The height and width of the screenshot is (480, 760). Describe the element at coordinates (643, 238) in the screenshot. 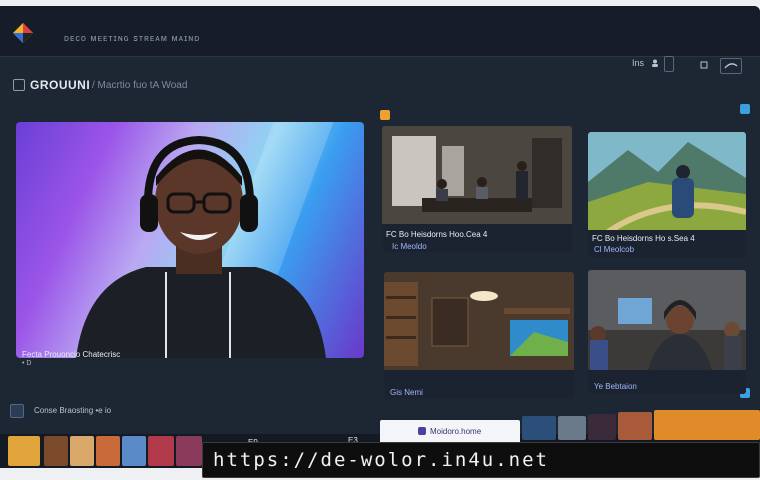

I see `tile-2-subcaption: FC Bo Heisdorns Ho s.Sea 4` at that location.